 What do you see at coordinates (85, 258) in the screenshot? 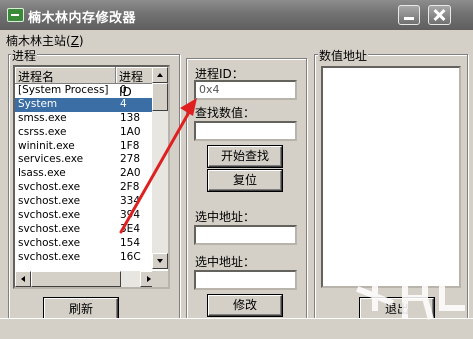
I see `table-row: svchost.exe 16C` at bounding box center [85, 258].